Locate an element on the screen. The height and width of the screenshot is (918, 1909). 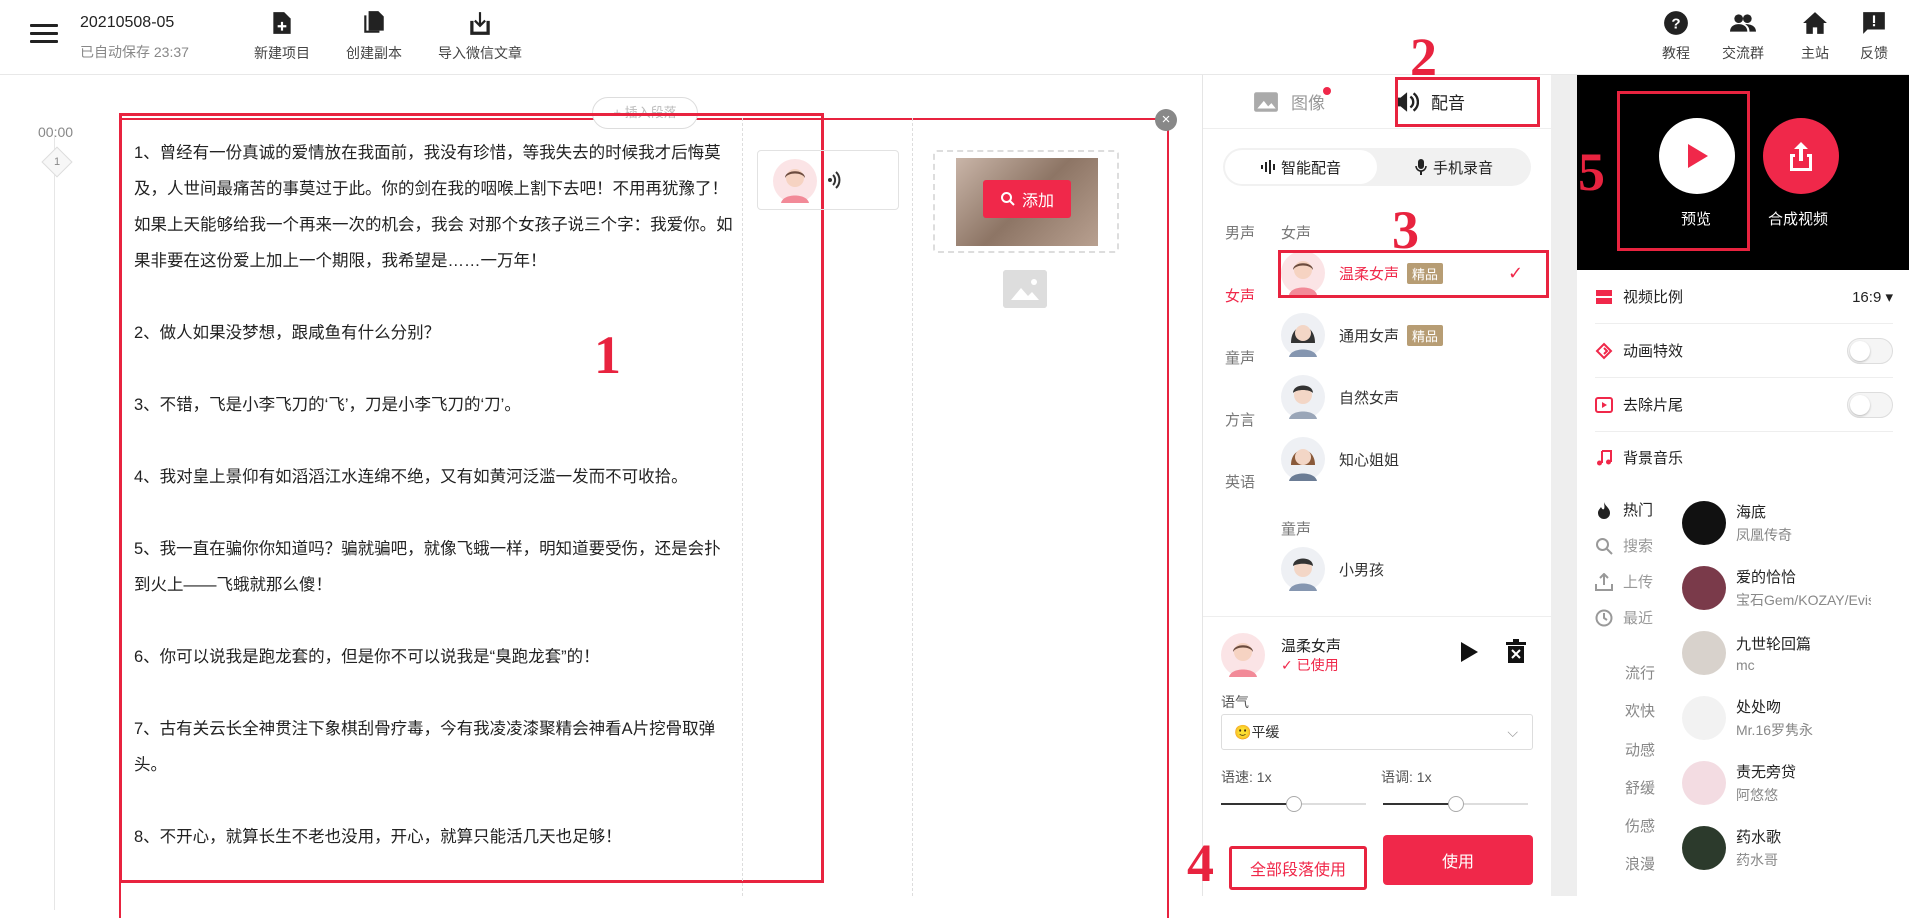
song-title: 爱的恰恰 is located at coordinates (1766, 577).